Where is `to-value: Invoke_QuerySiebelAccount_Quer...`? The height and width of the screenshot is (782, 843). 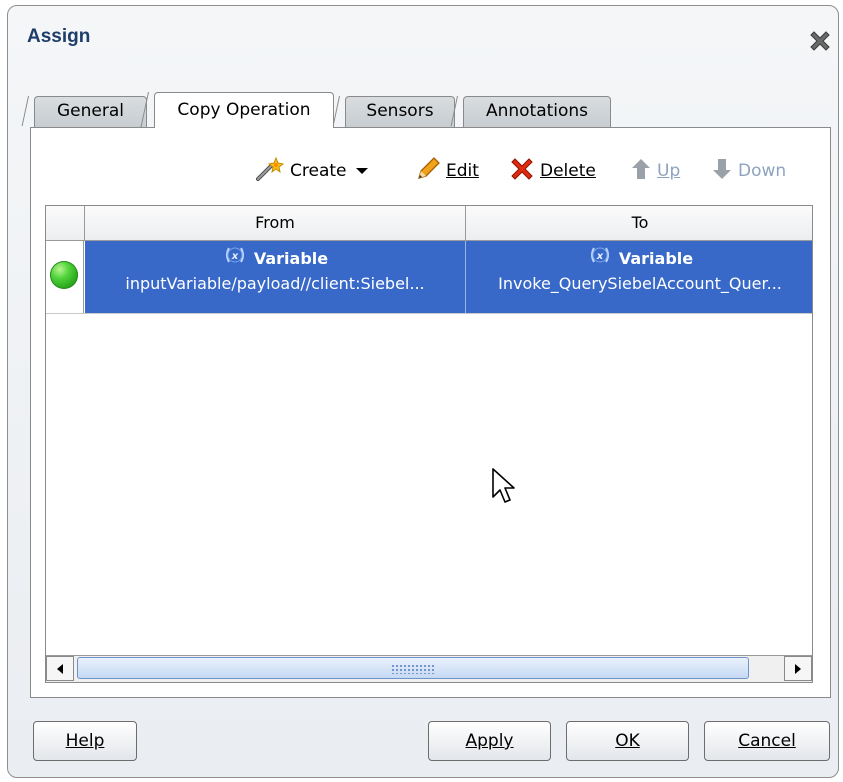
to-value: Invoke_QuerySiebelAccount_Quer... is located at coordinates (640, 283).